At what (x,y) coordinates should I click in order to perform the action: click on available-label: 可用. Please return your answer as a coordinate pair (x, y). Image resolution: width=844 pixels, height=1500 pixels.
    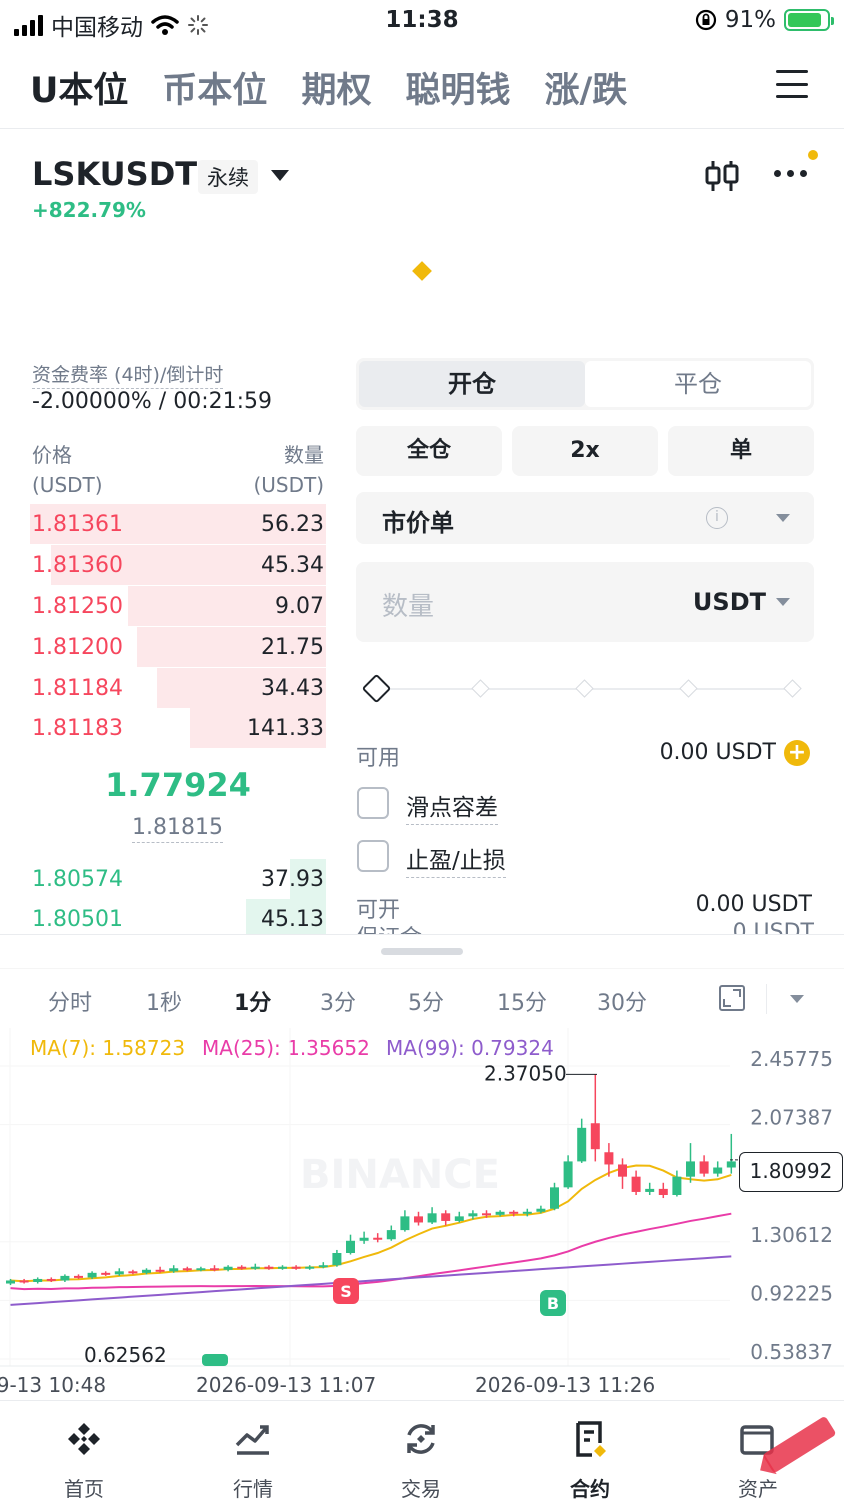
    Looking at the image, I should click on (378, 758).